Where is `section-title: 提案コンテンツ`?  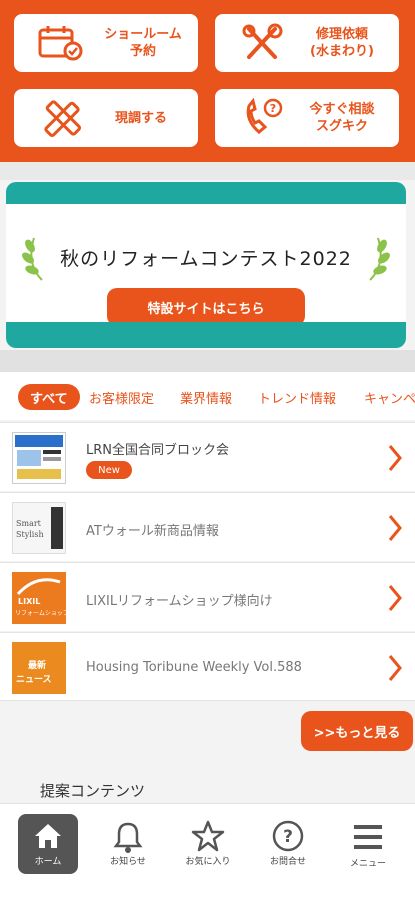
section-title: 提案コンテンツ is located at coordinates (93, 791).